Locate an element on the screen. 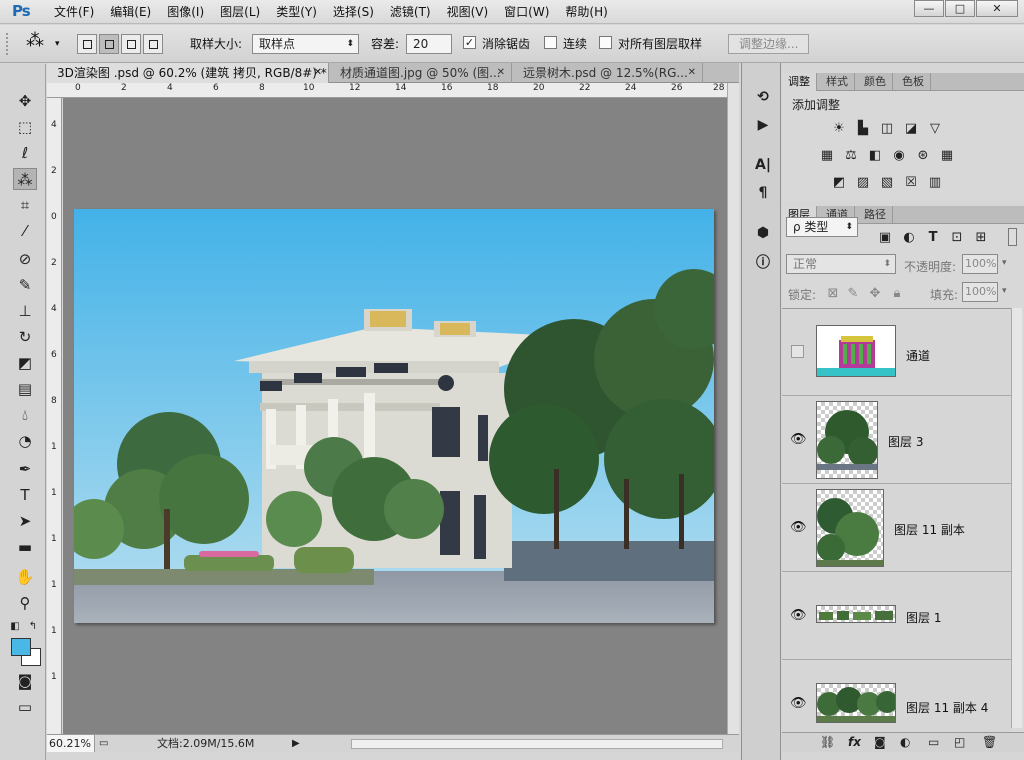 This screenshot has width=1024, height=760. subtract-selection-mode-button is located at coordinates (131, 44).